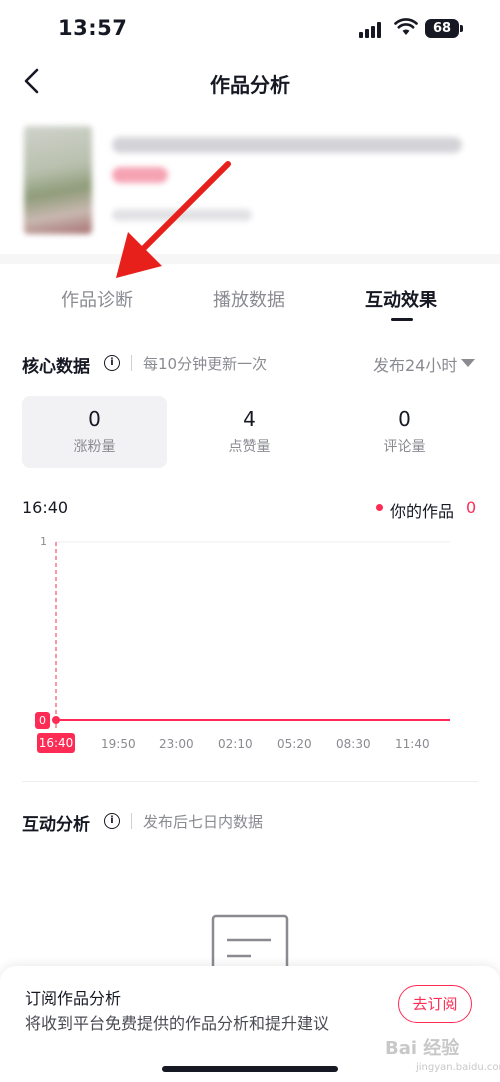 This screenshot has width=500, height=1082. I want to click on y-value-badge: 0, so click(42, 720).